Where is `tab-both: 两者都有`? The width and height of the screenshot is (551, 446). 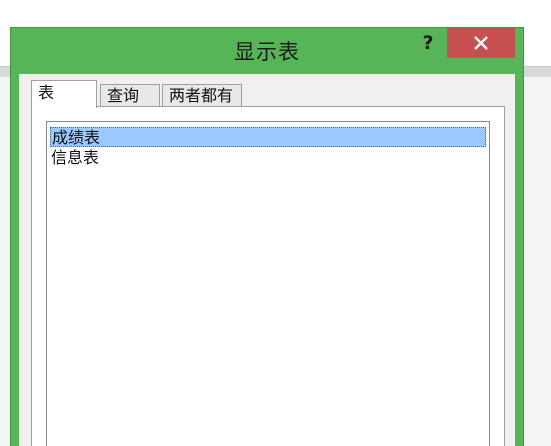
tab-both: 两者都有 is located at coordinates (202, 95).